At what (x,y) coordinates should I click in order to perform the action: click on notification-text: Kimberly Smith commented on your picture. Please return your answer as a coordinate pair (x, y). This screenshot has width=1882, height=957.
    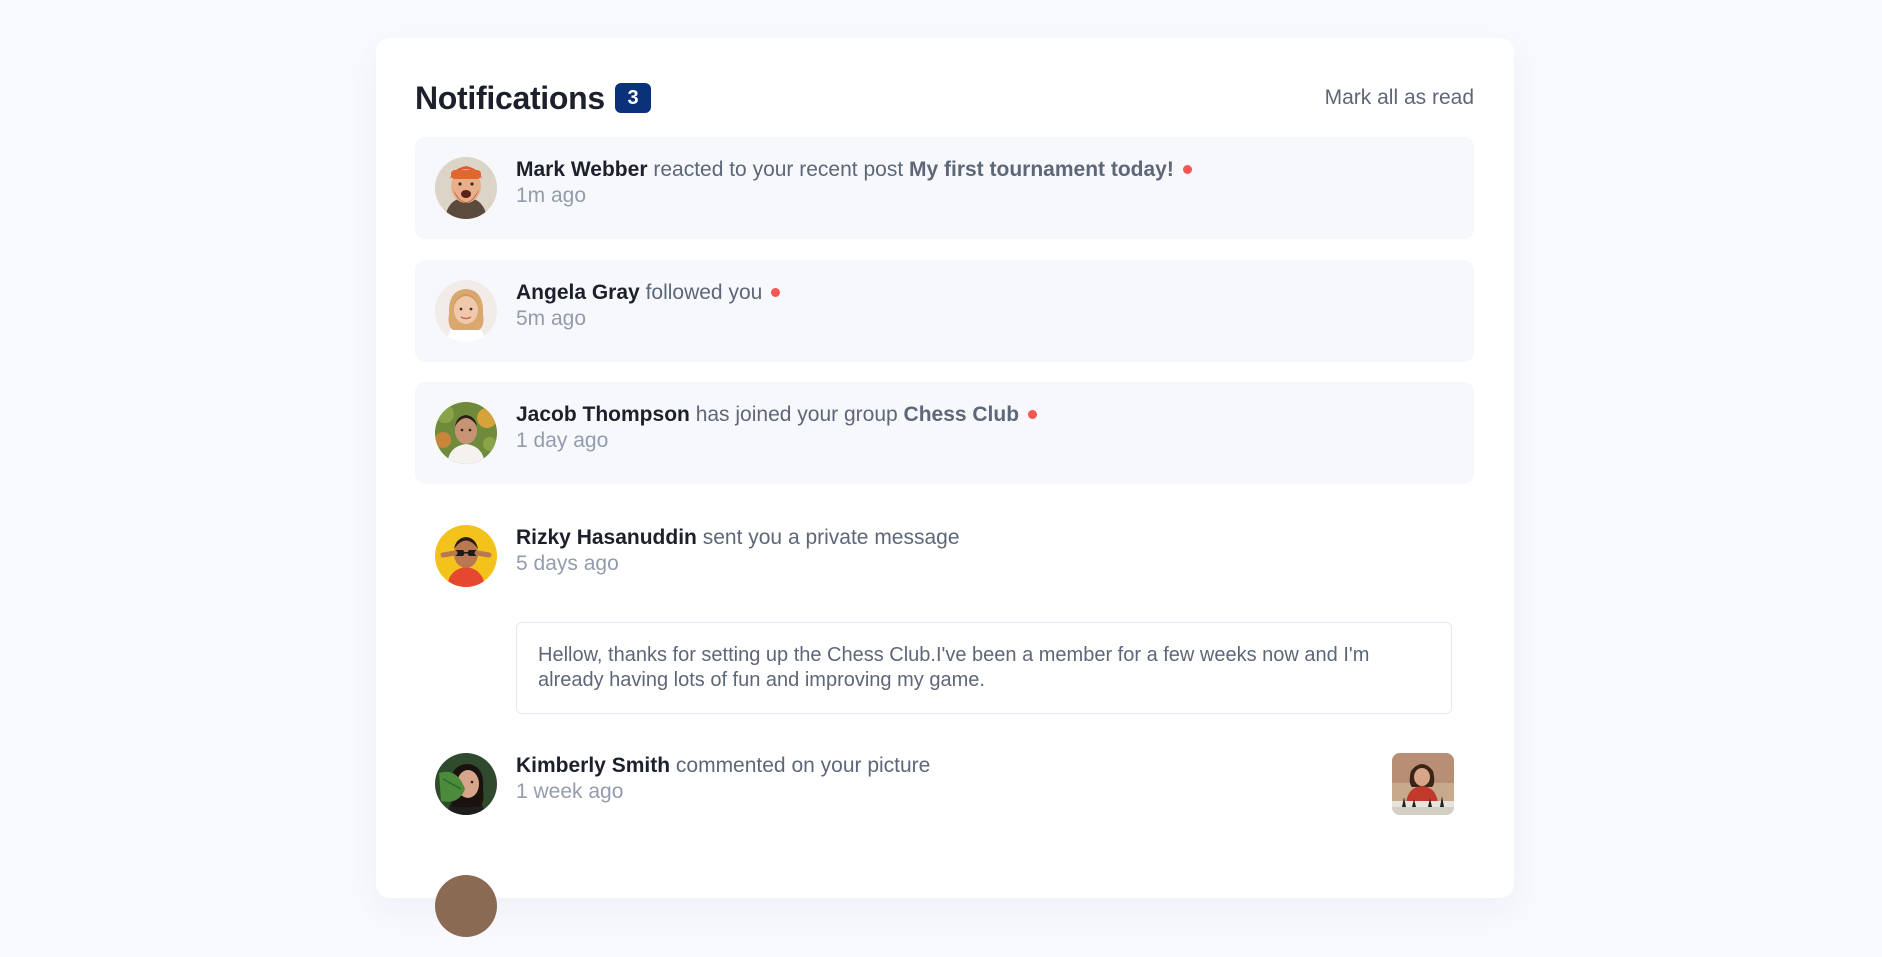
    Looking at the image, I should click on (985, 766).